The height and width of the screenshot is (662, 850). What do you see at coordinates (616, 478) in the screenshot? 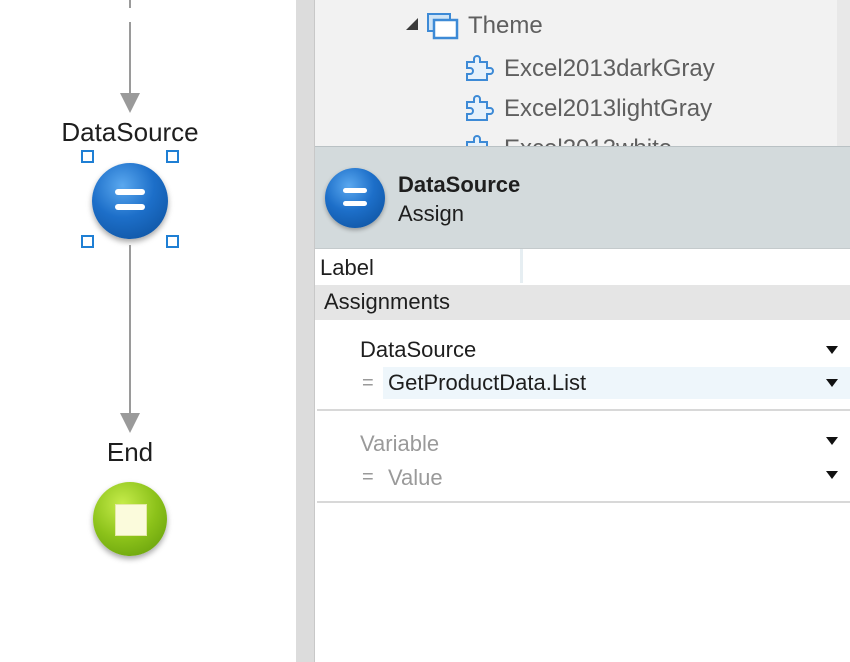
I see `assignment-value-input: Value` at bounding box center [616, 478].